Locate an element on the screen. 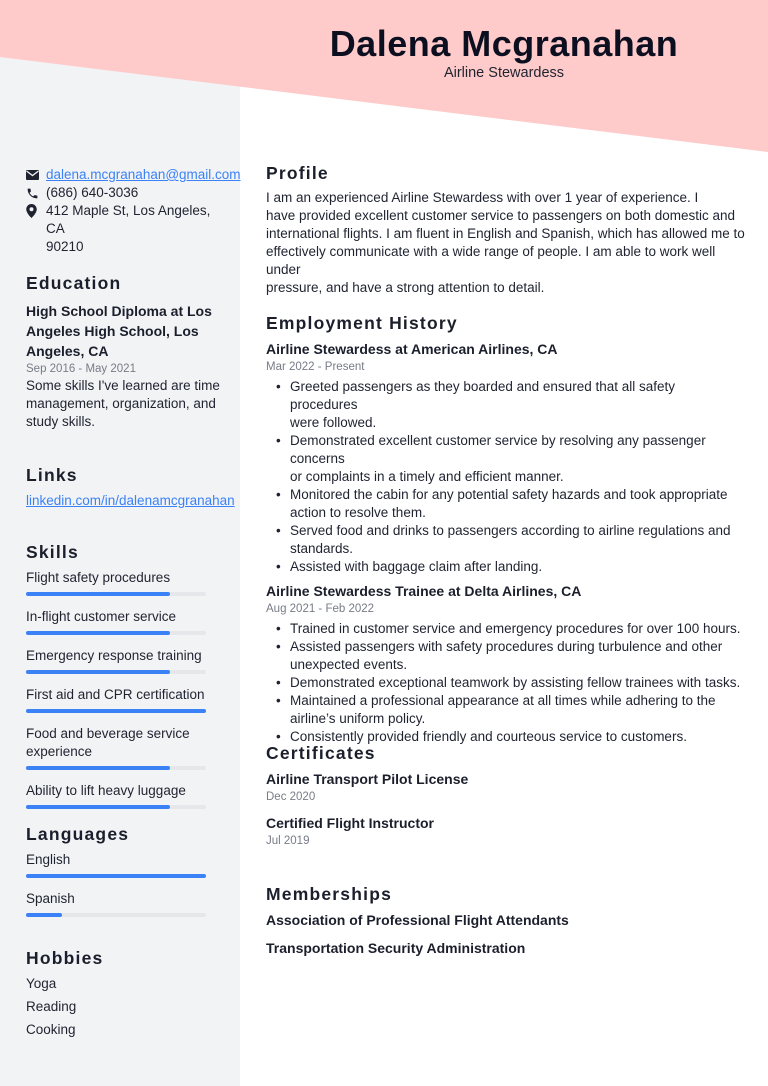 The image size is (768, 1086). membership-item: Transportation Security Administration is located at coordinates (396, 948).